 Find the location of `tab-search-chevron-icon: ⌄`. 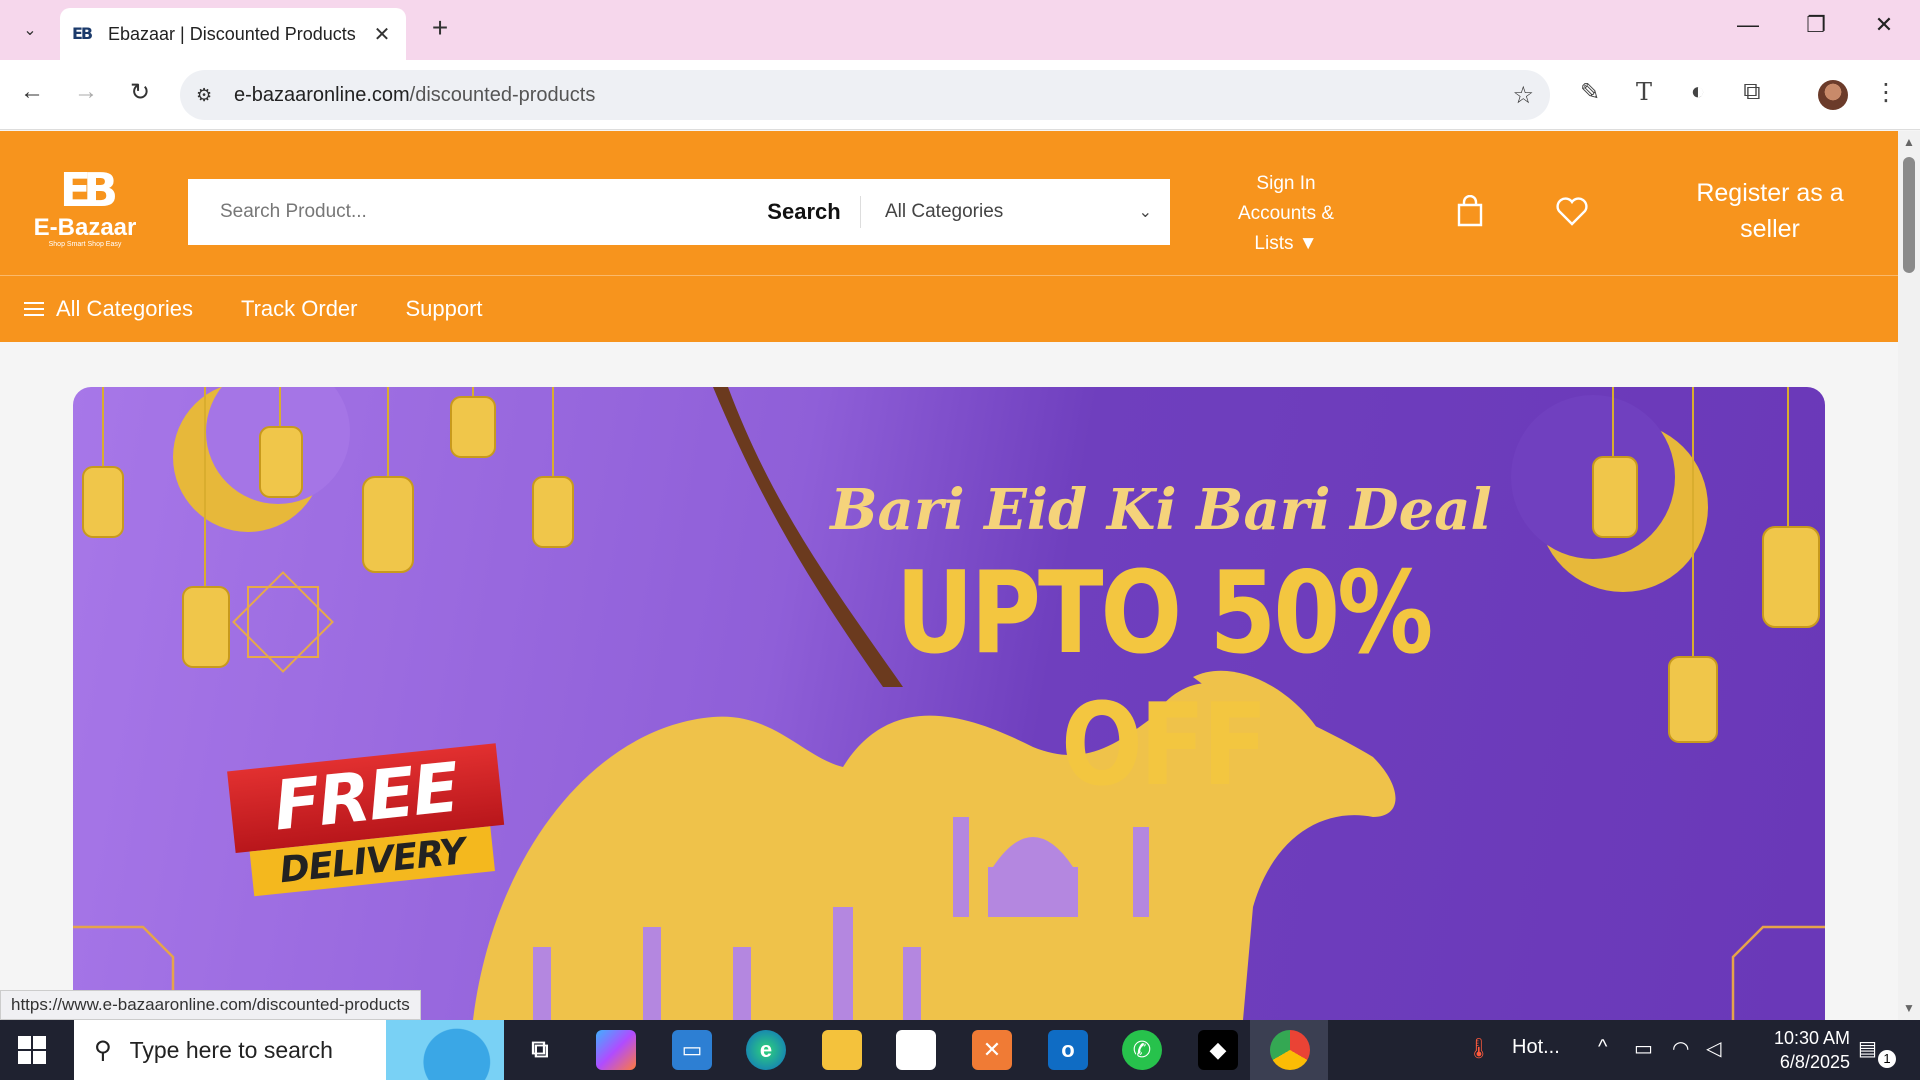

tab-search-chevron-icon: ⌄ is located at coordinates (30, 30).